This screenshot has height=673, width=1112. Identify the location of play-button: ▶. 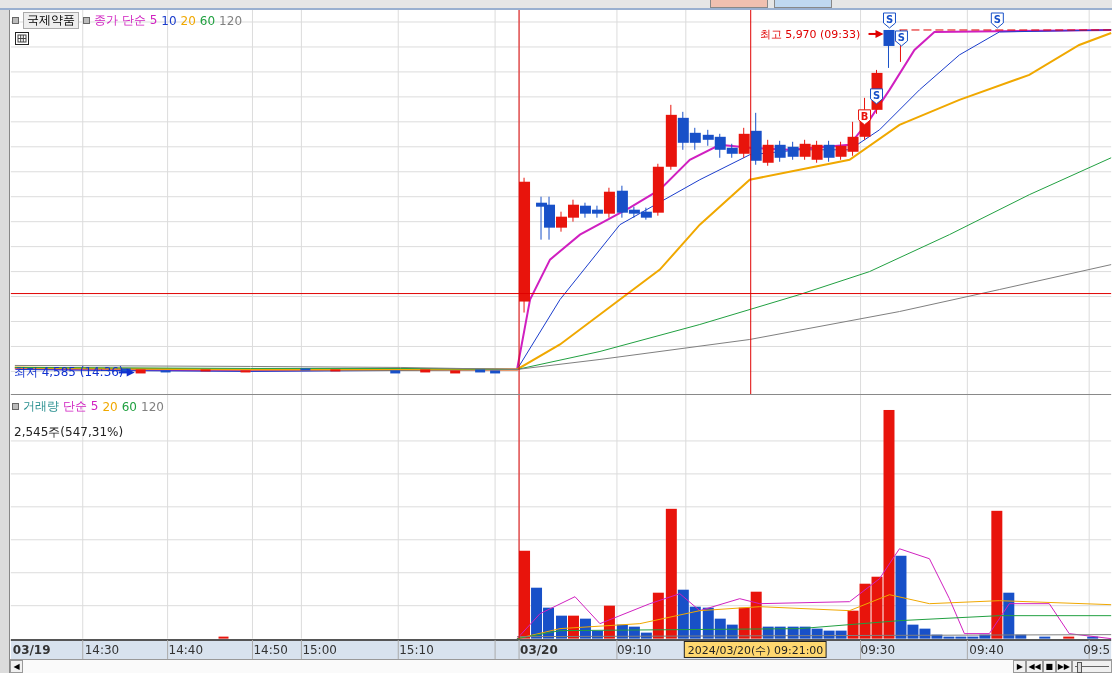
(1020, 666).